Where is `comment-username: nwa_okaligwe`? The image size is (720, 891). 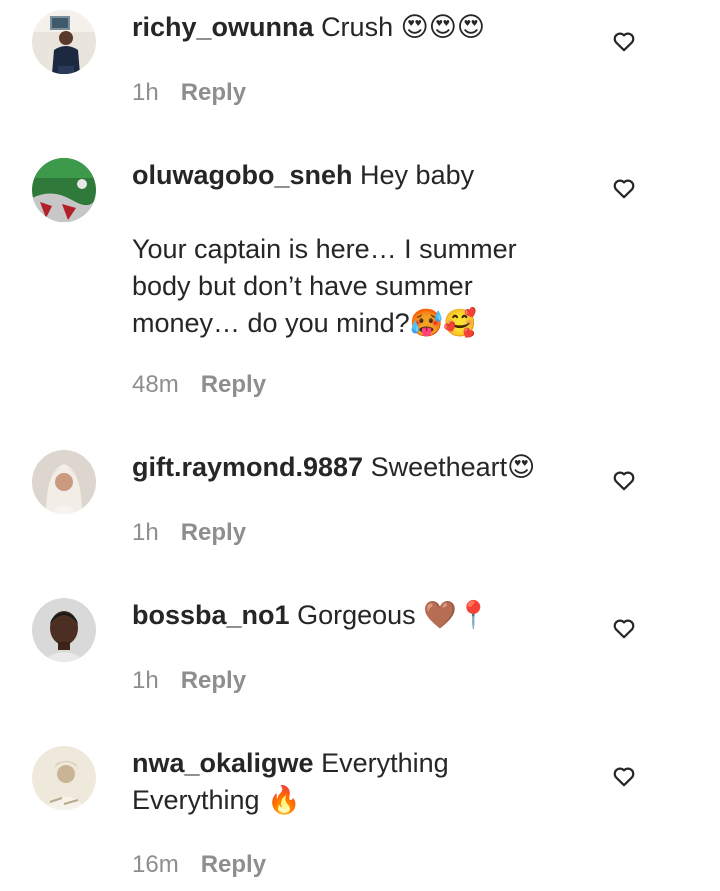
comment-username: nwa_okaligwe is located at coordinates (223, 763).